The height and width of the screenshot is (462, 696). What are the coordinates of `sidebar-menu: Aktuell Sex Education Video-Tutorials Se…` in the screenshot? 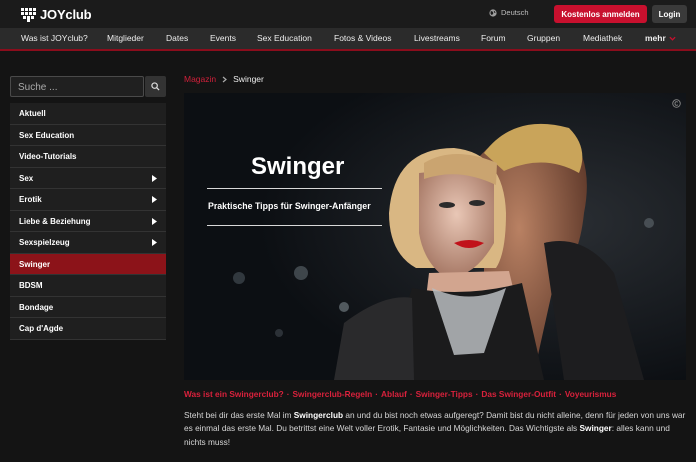 It's located at (88, 221).